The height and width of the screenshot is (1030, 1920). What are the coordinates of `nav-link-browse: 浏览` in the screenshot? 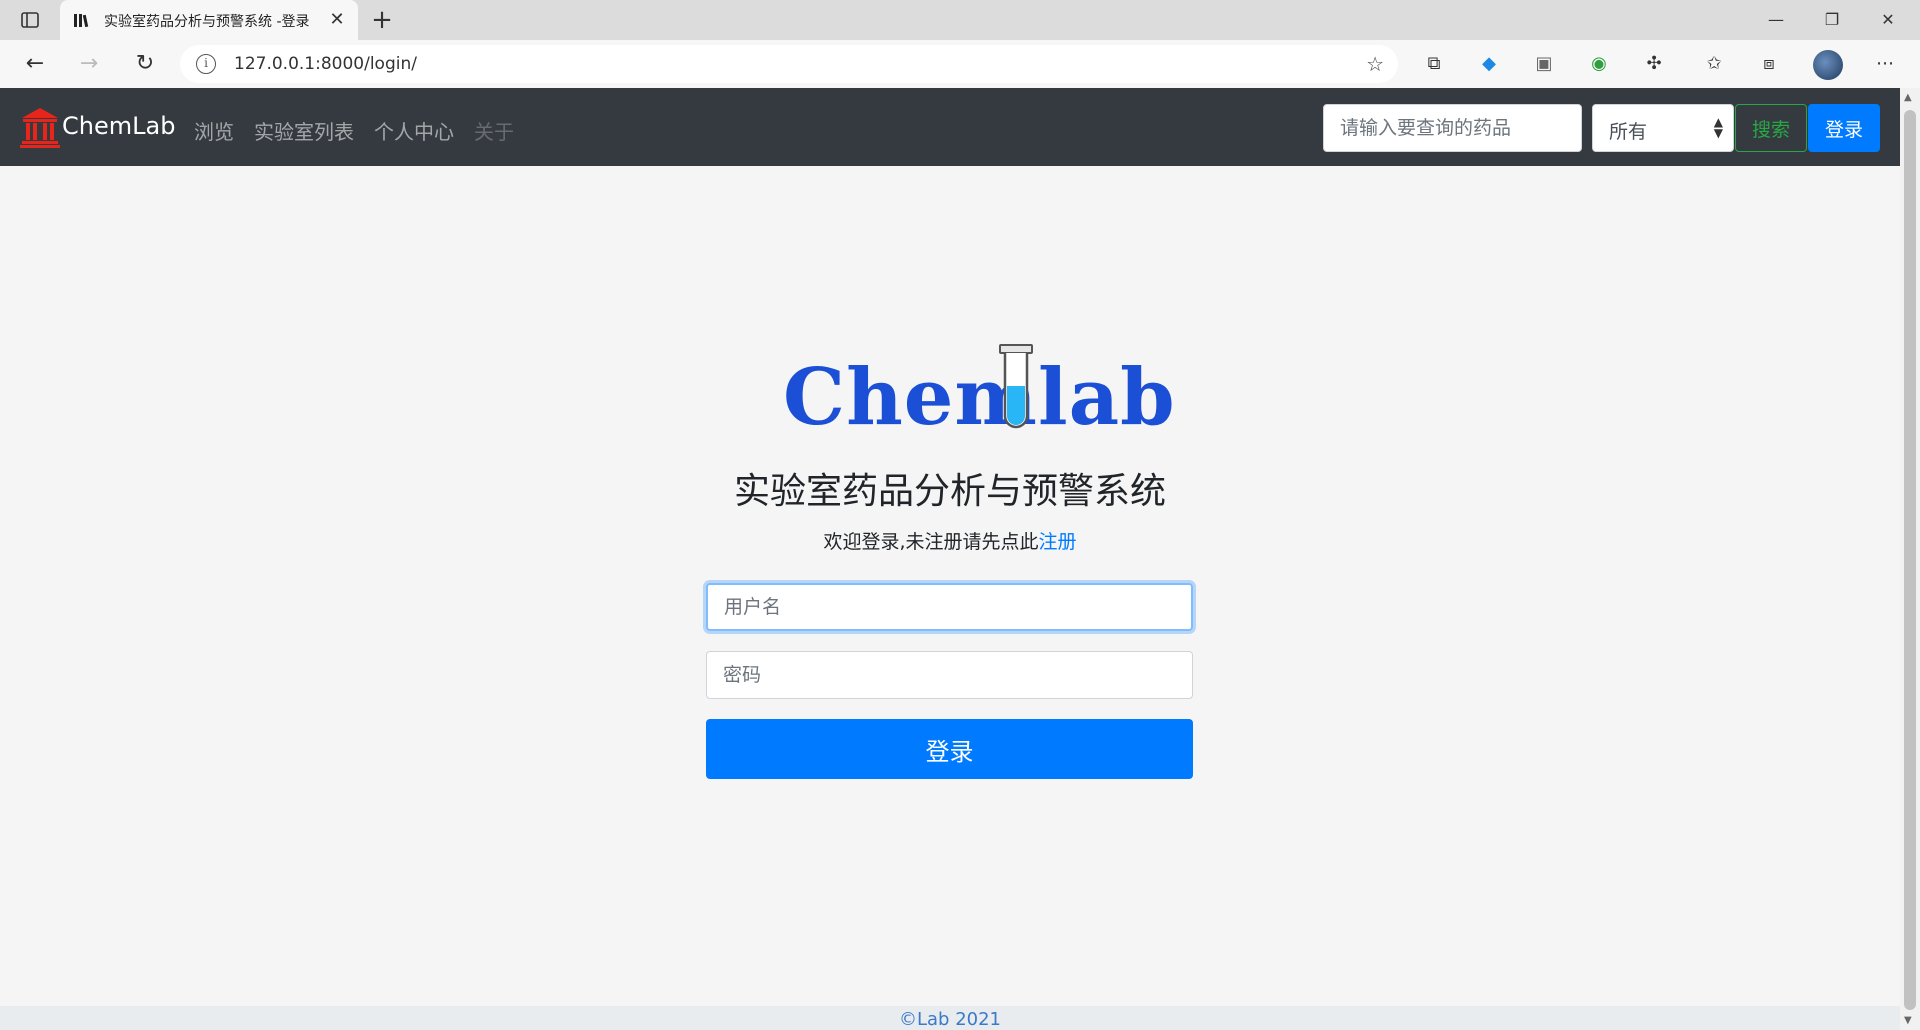 It's located at (214, 130).